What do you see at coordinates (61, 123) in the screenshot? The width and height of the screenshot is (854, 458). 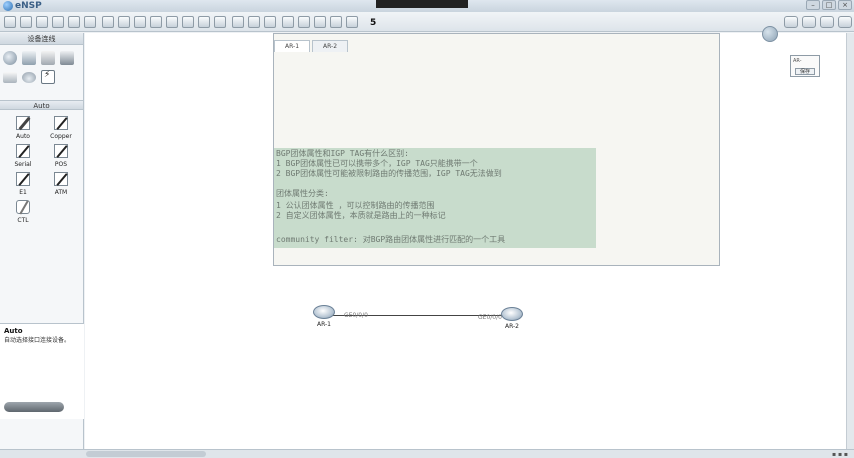 I see `copper-cable-icon` at bounding box center [61, 123].